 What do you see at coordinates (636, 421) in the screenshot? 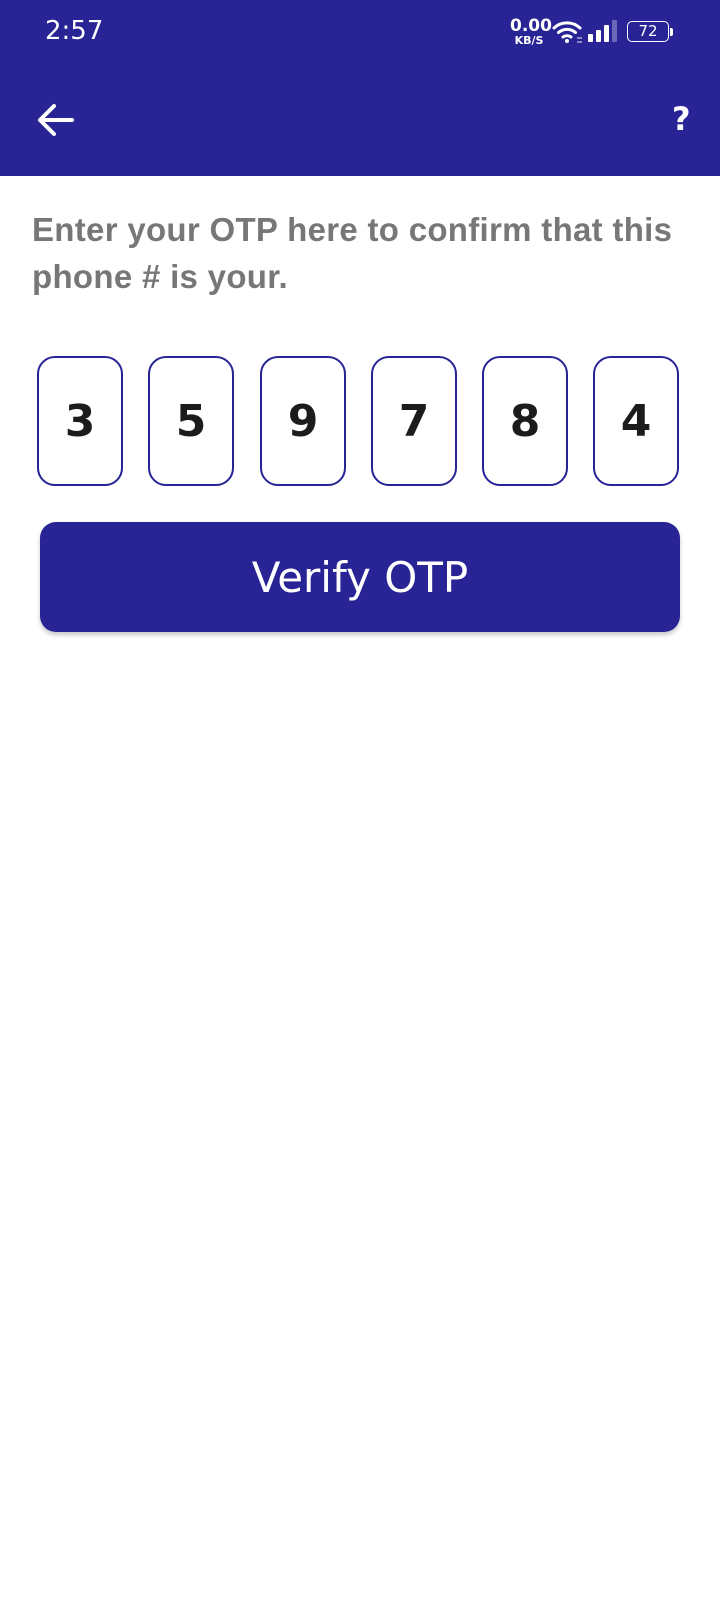
I see `otp-digit-6: 4` at bounding box center [636, 421].